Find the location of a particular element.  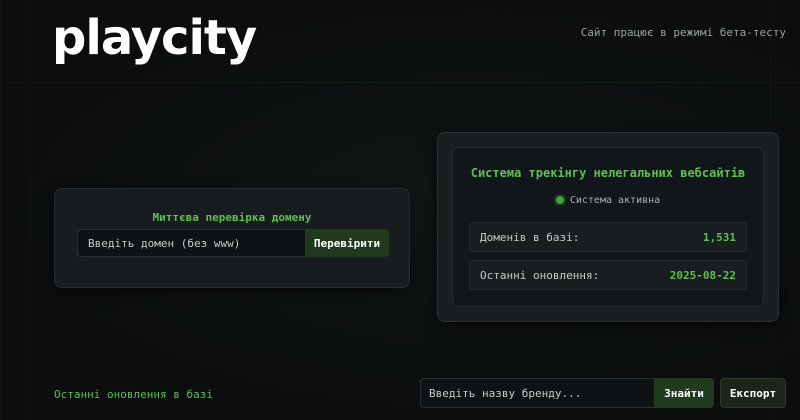

quick-check-title: Миттєва перевірка домену is located at coordinates (232, 217).